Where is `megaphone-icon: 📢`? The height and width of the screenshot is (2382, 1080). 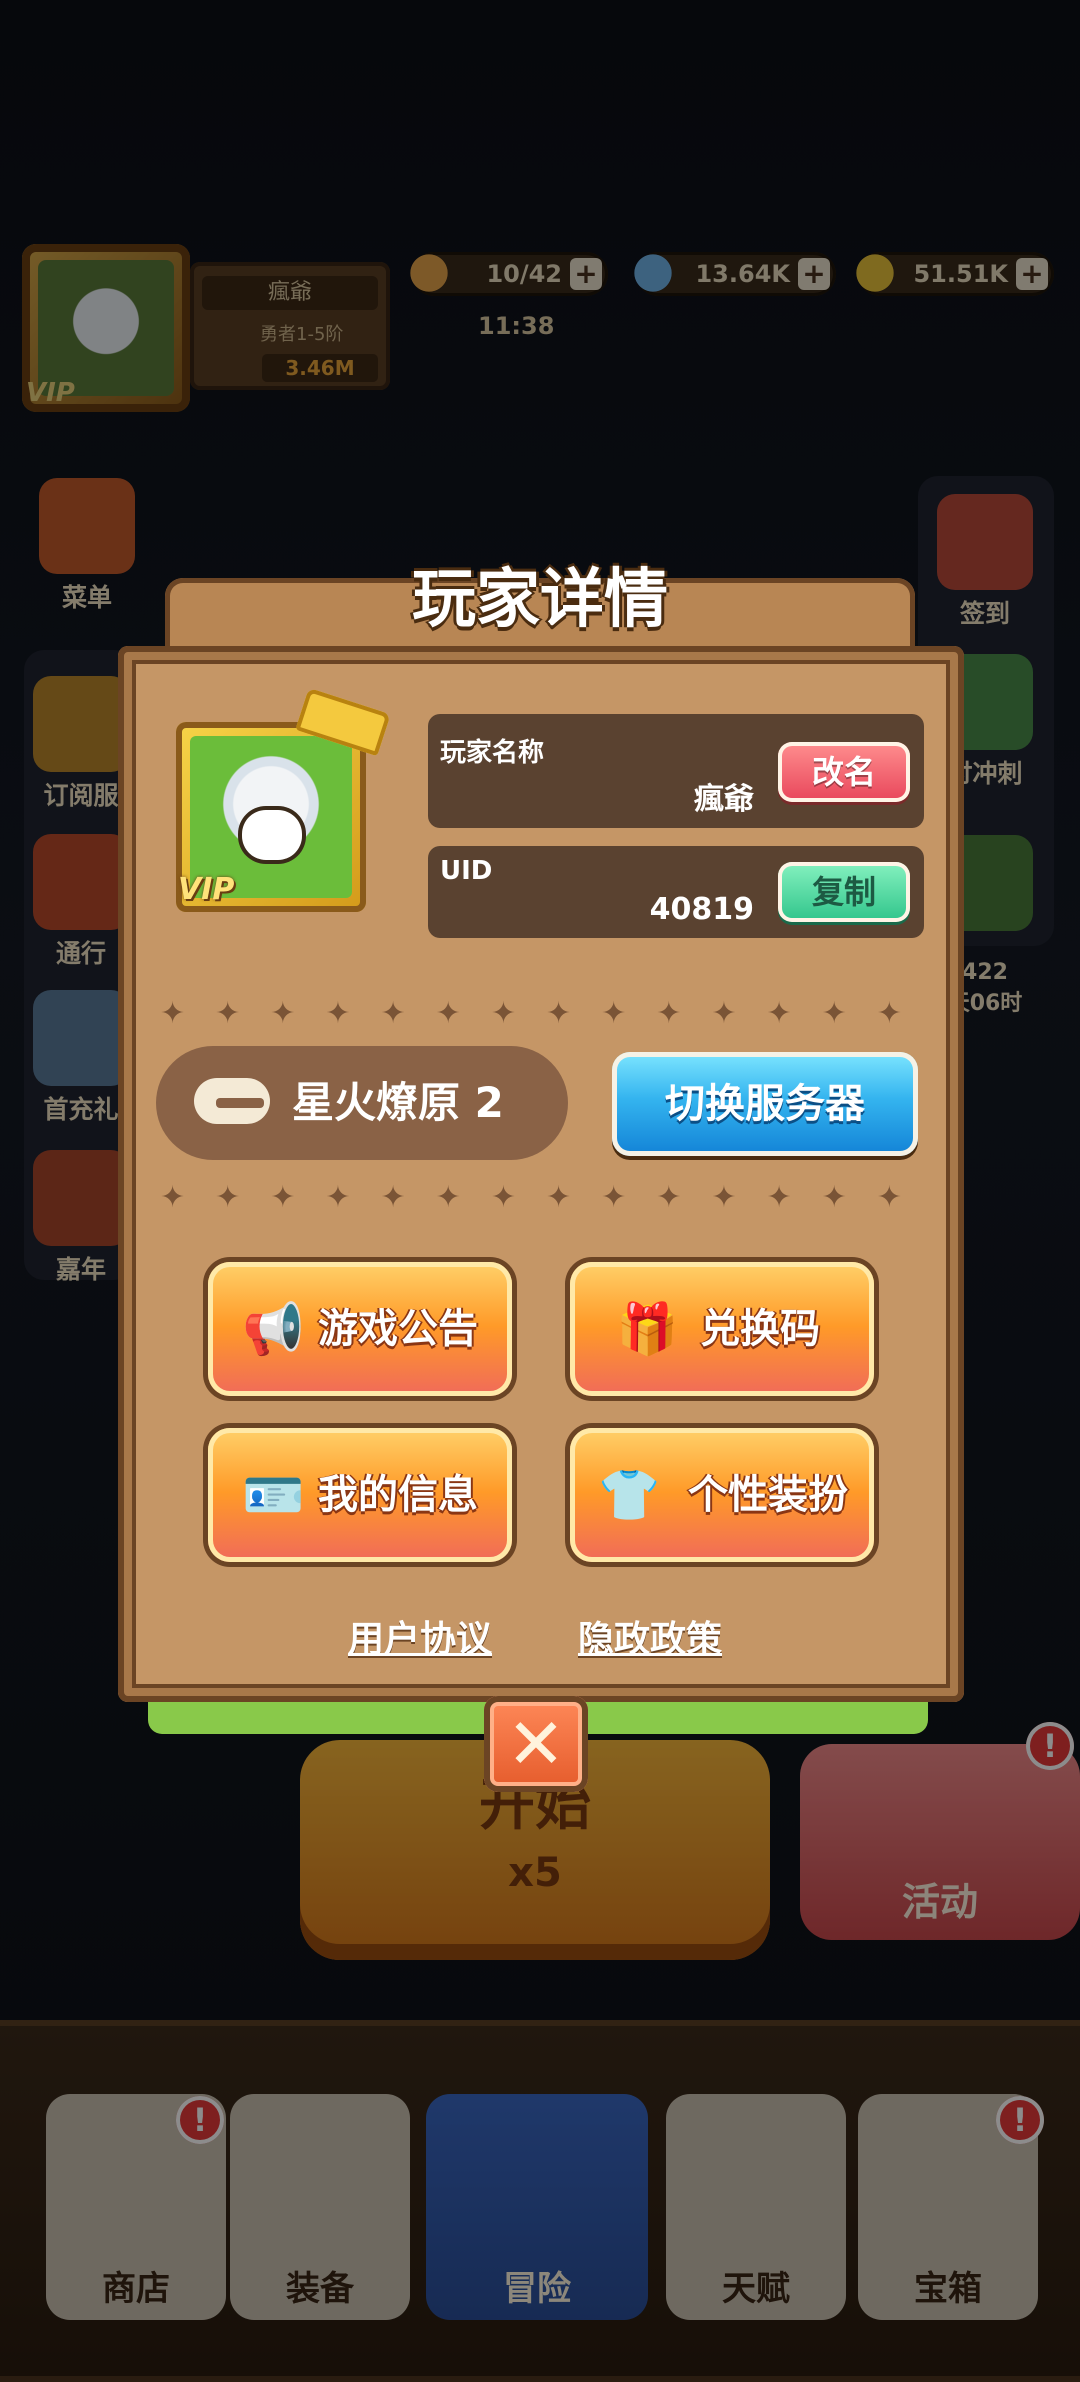 megaphone-icon: 📢 is located at coordinates (273, 1329).